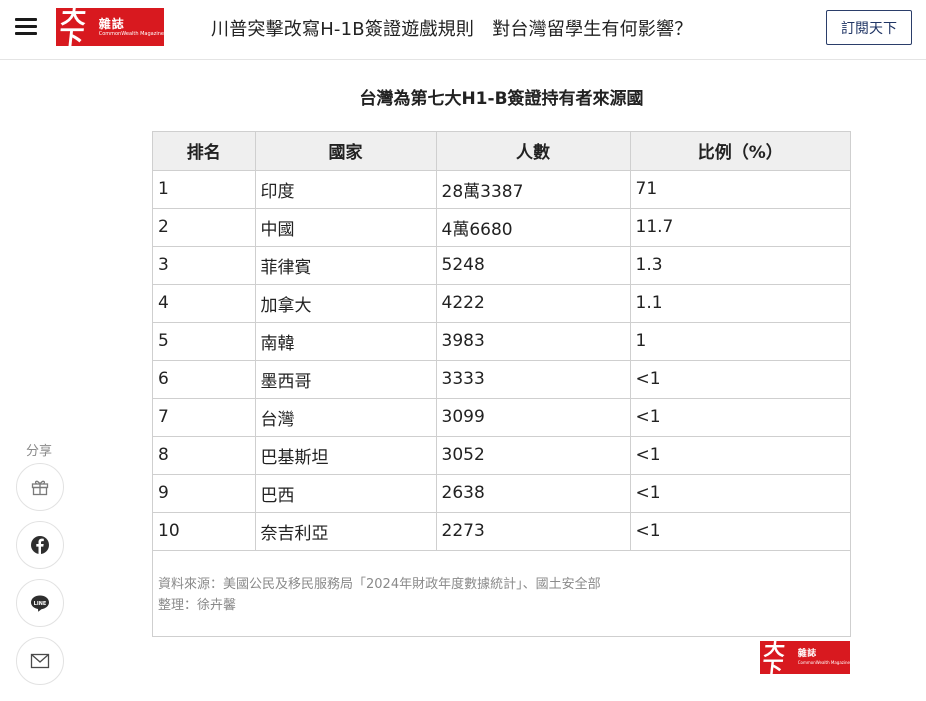 The width and height of the screenshot is (926, 701). I want to click on cell-count: 5248, so click(533, 265).